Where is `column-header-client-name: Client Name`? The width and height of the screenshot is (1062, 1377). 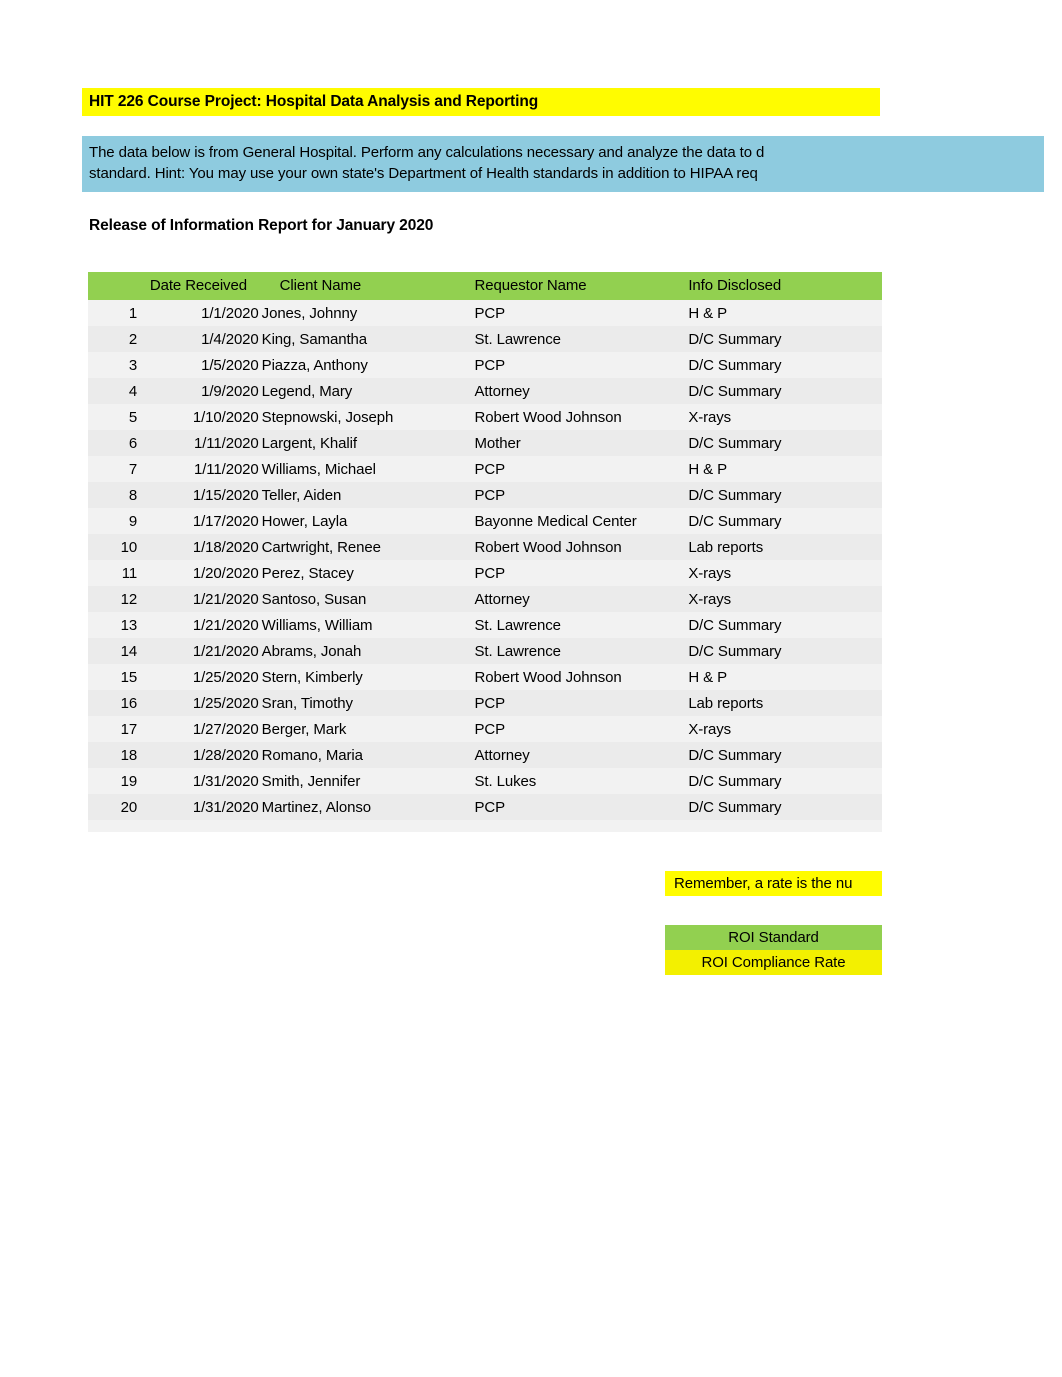 column-header-client-name: Client Name is located at coordinates (363, 286).